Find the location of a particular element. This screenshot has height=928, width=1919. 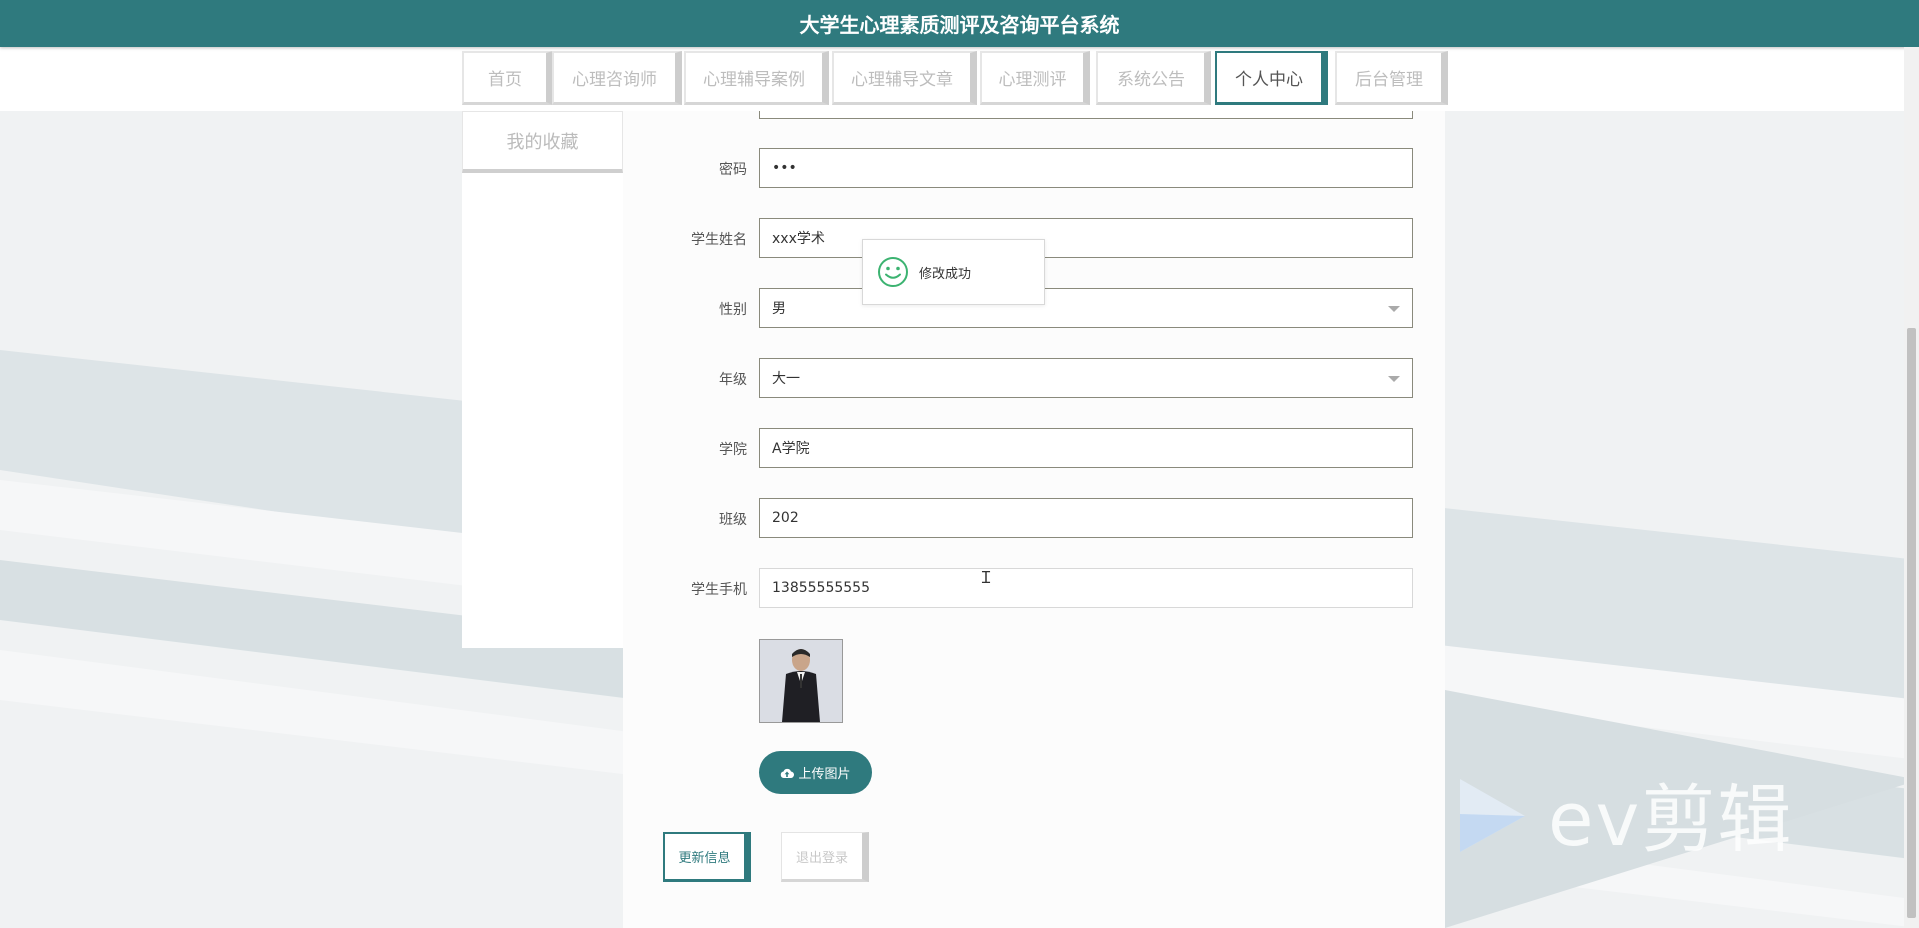

field-label: 学生姓名 is located at coordinates (719, 240).